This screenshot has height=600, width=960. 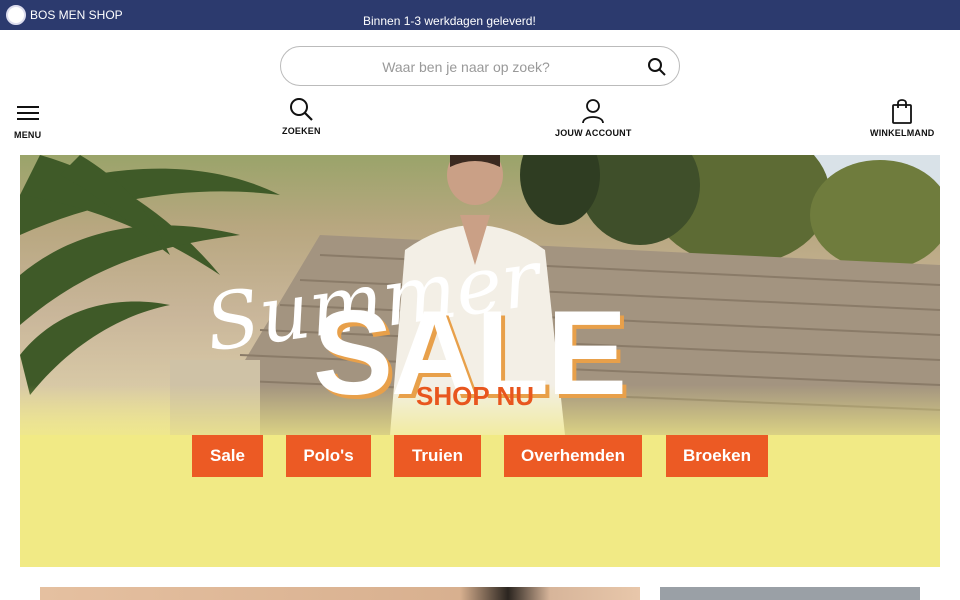 I want to click on delivery-message: Binnen 1-3 werkdagen geleverd!, so click(x=449, y=21).